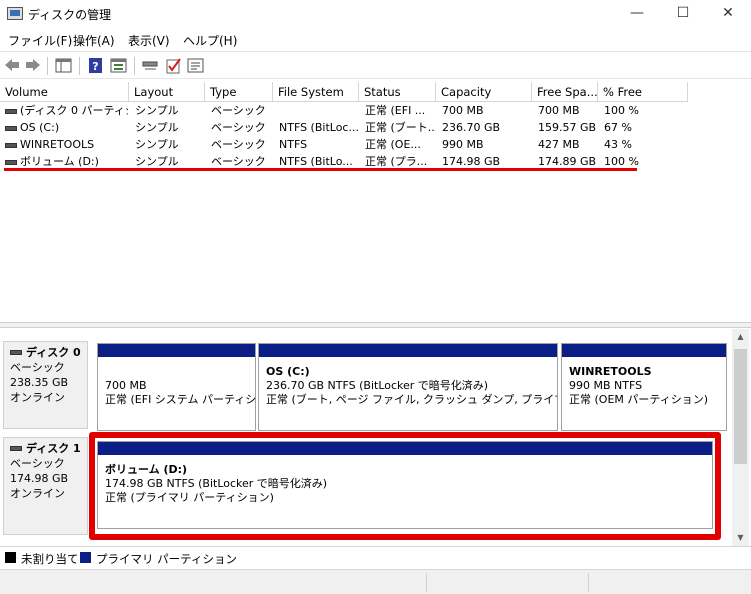  Describe the element at coordinates (53, 448) in the screenshot. I see `disk-1-name: ディスク 1` at that location.